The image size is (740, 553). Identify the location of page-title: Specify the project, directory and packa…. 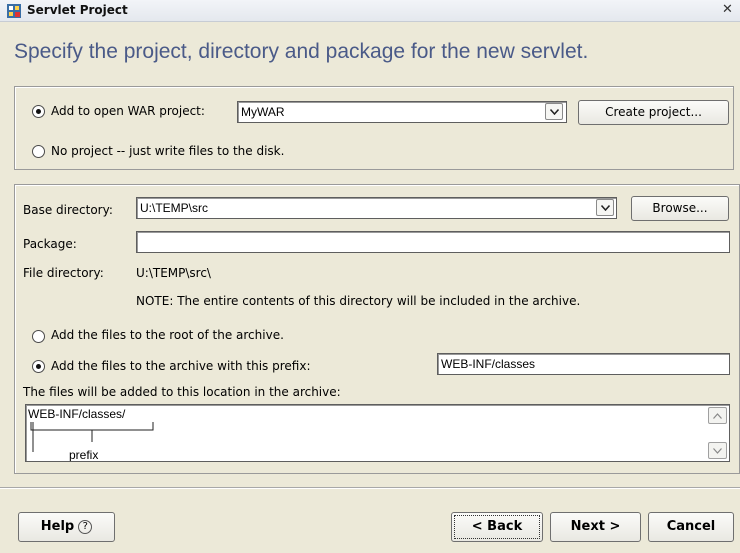
(301, 51).